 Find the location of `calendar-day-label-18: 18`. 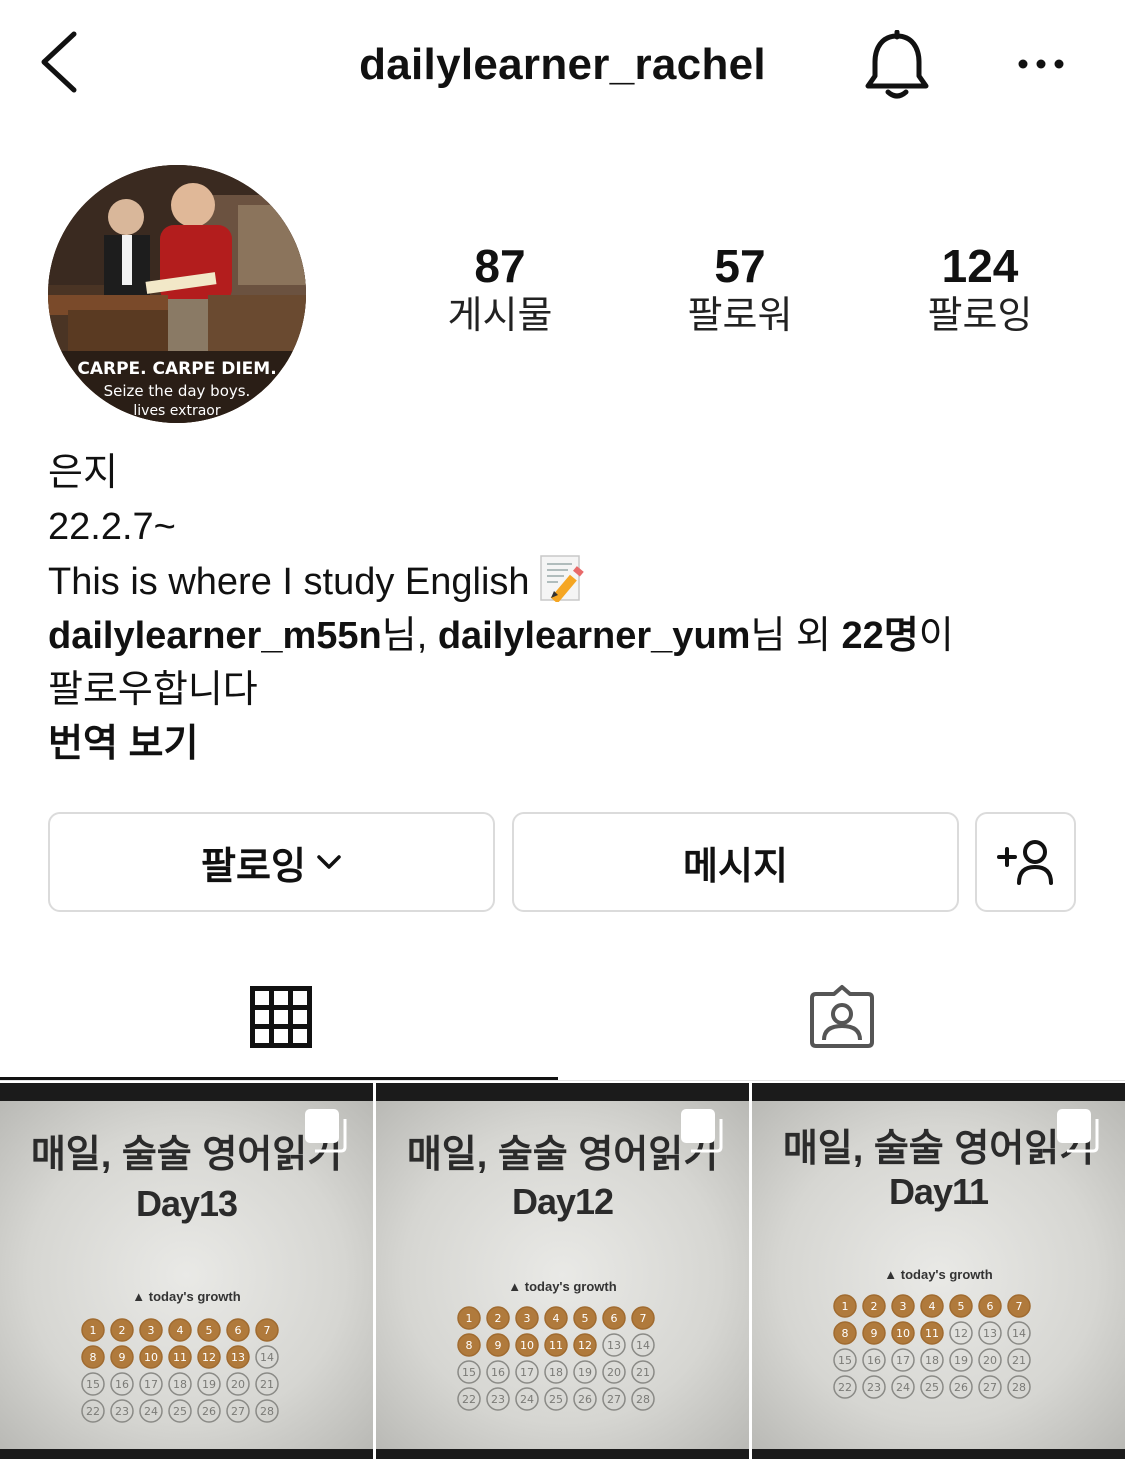

calendar-day-label-18: 18 is located at coordinates (556, 1372).